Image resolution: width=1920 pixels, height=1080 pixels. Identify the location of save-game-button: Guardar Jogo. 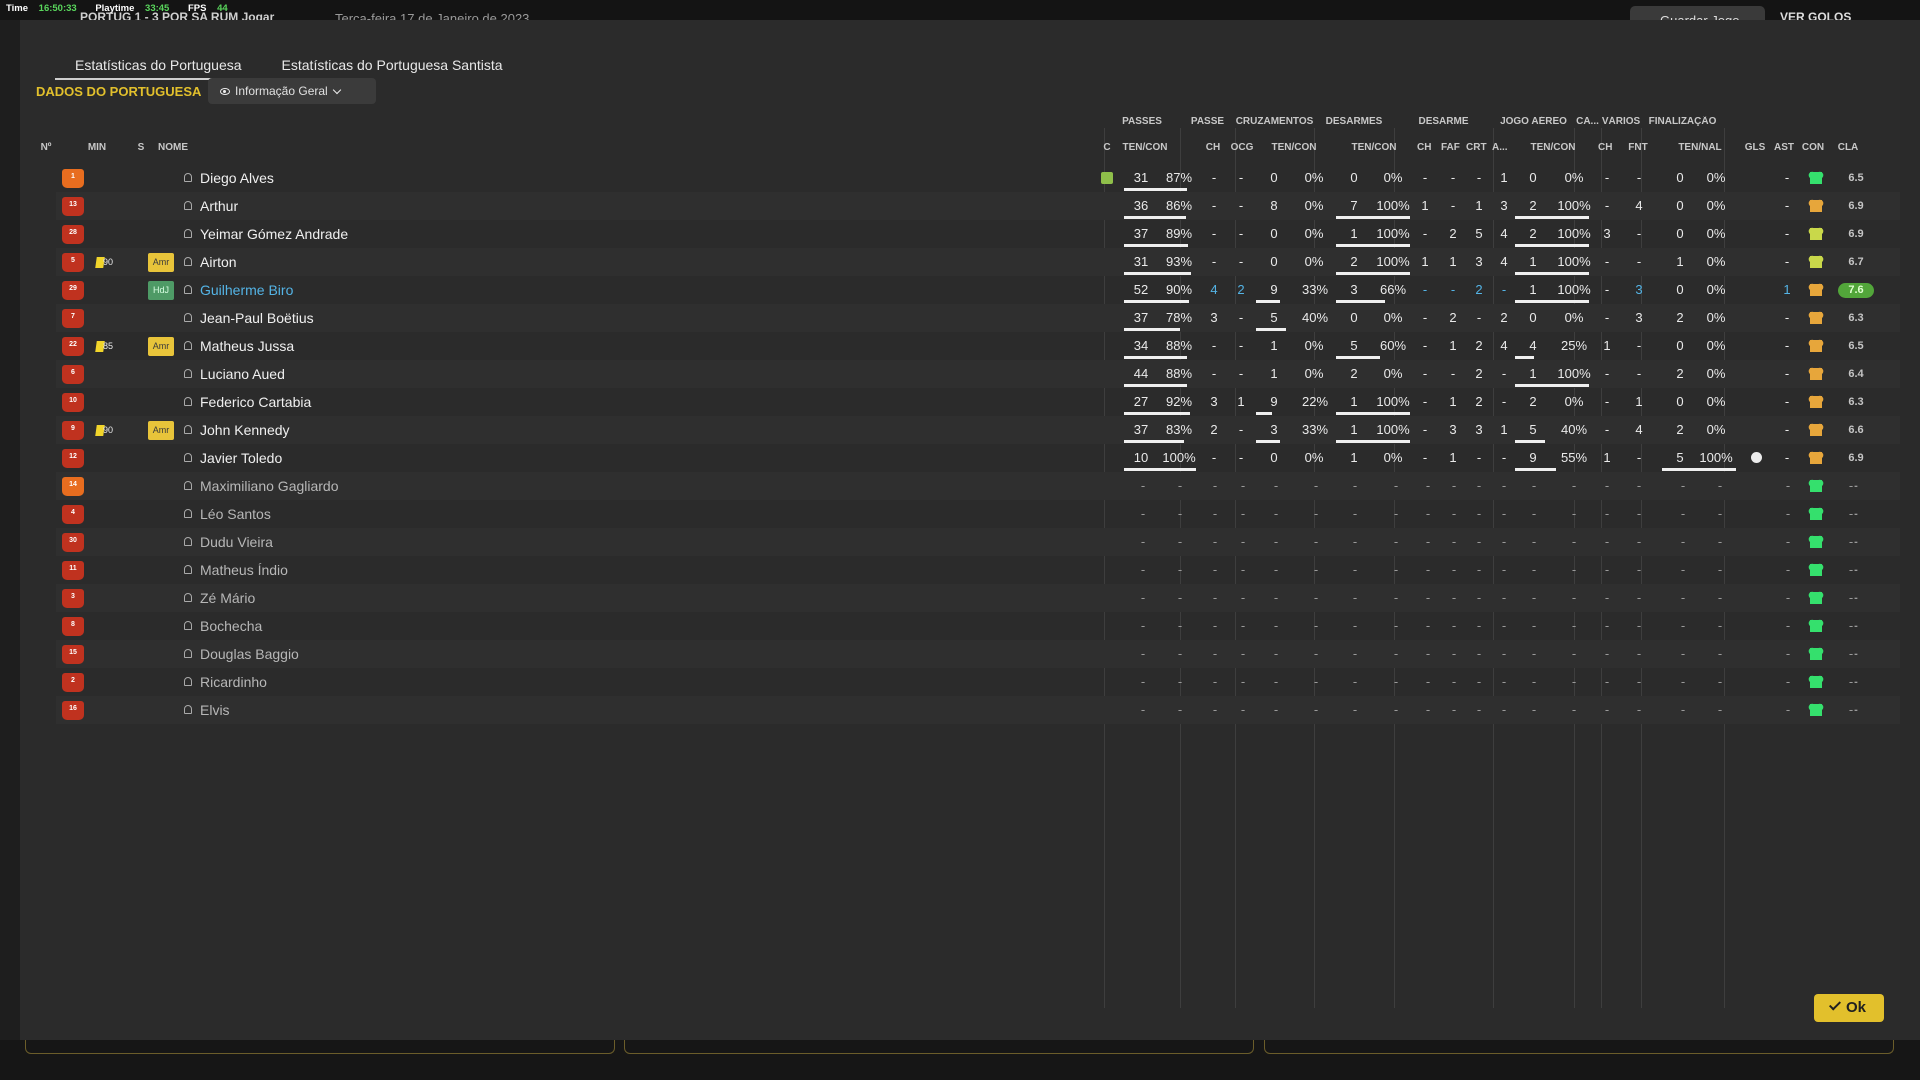
(1697, 13).